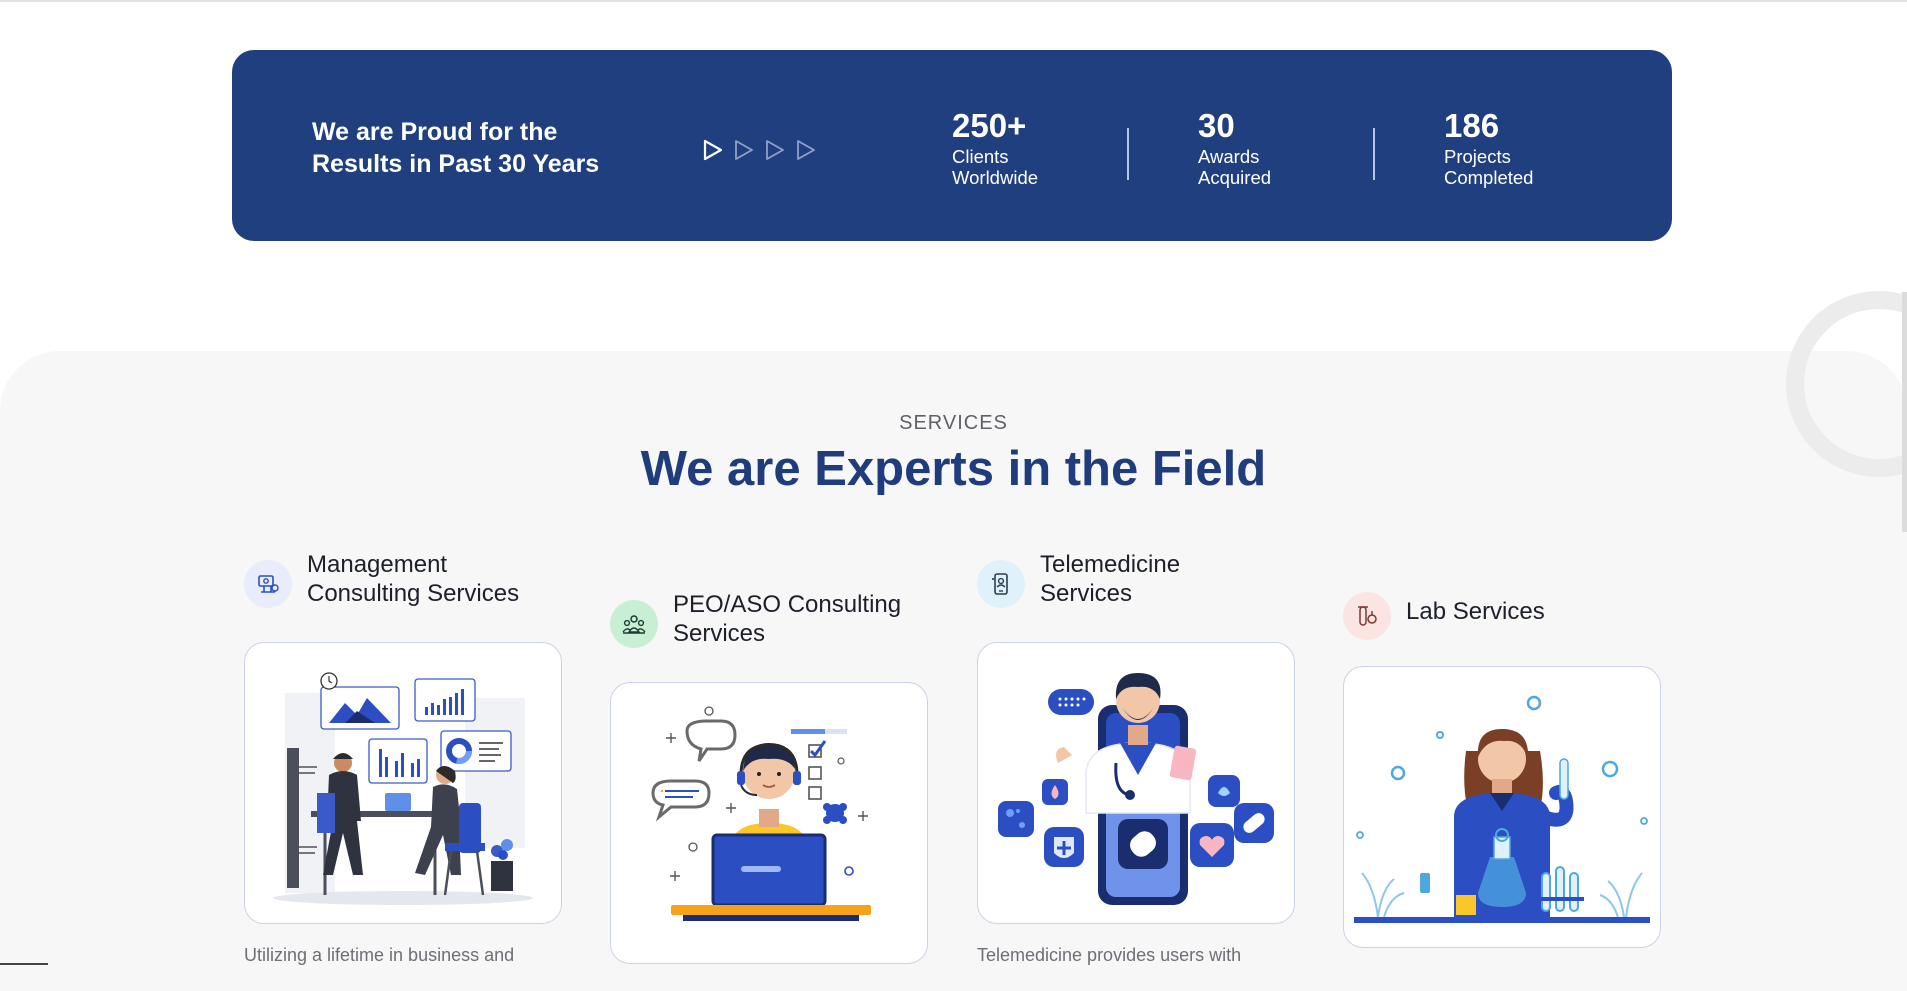 The width and height of the screenshot is (1907, 991). What do you see at coordinates (268, 584) in the screenshot?
I see `consulting-icon` at bounding box center [268, 584].